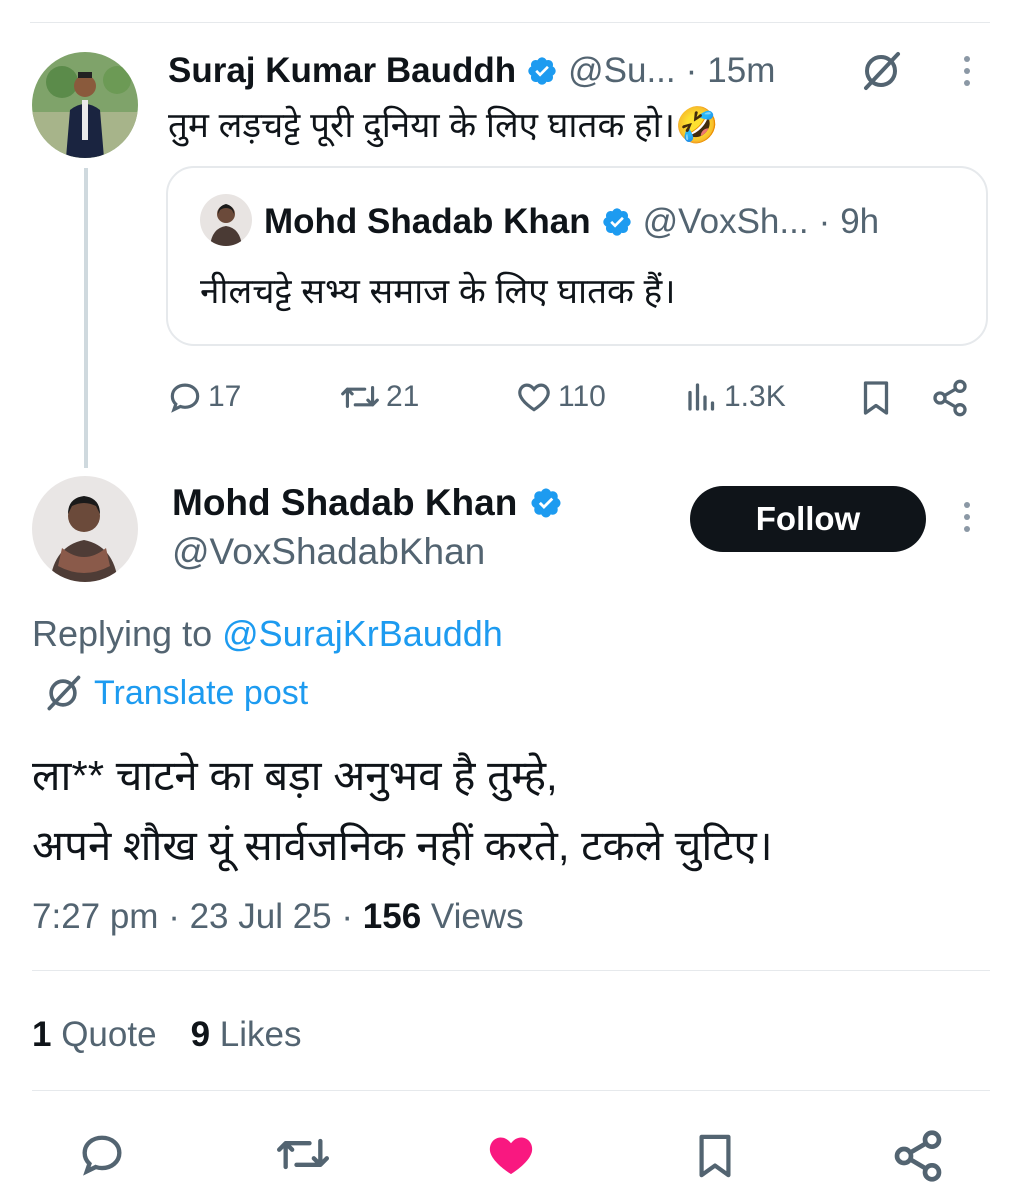 Image resolution: width=1022 pixels, height=1200 pixels. I want to click on like-count: 110, so click(582, 396).